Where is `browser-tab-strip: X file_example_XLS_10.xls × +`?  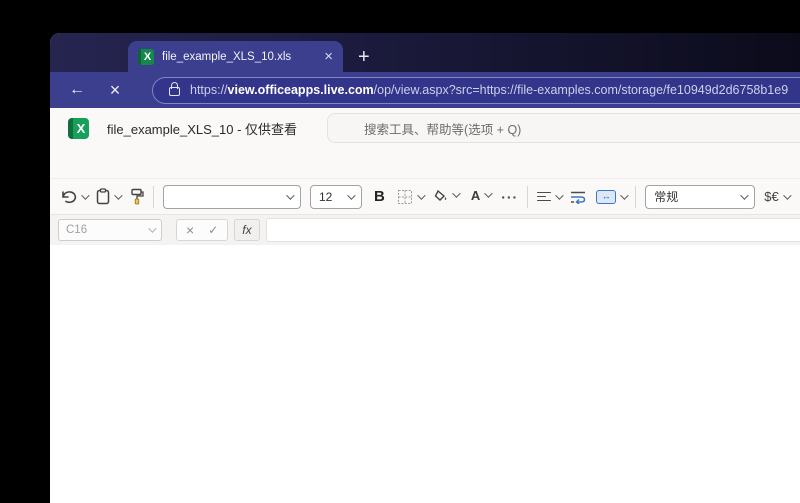
browser-tab-strip: X file_example_XLS_10.xls × + is located at coordinates (425, 52).